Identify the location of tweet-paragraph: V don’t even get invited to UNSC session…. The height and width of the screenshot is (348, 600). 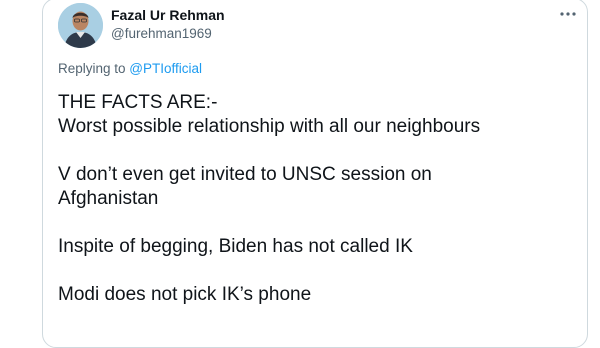
(318, 187).